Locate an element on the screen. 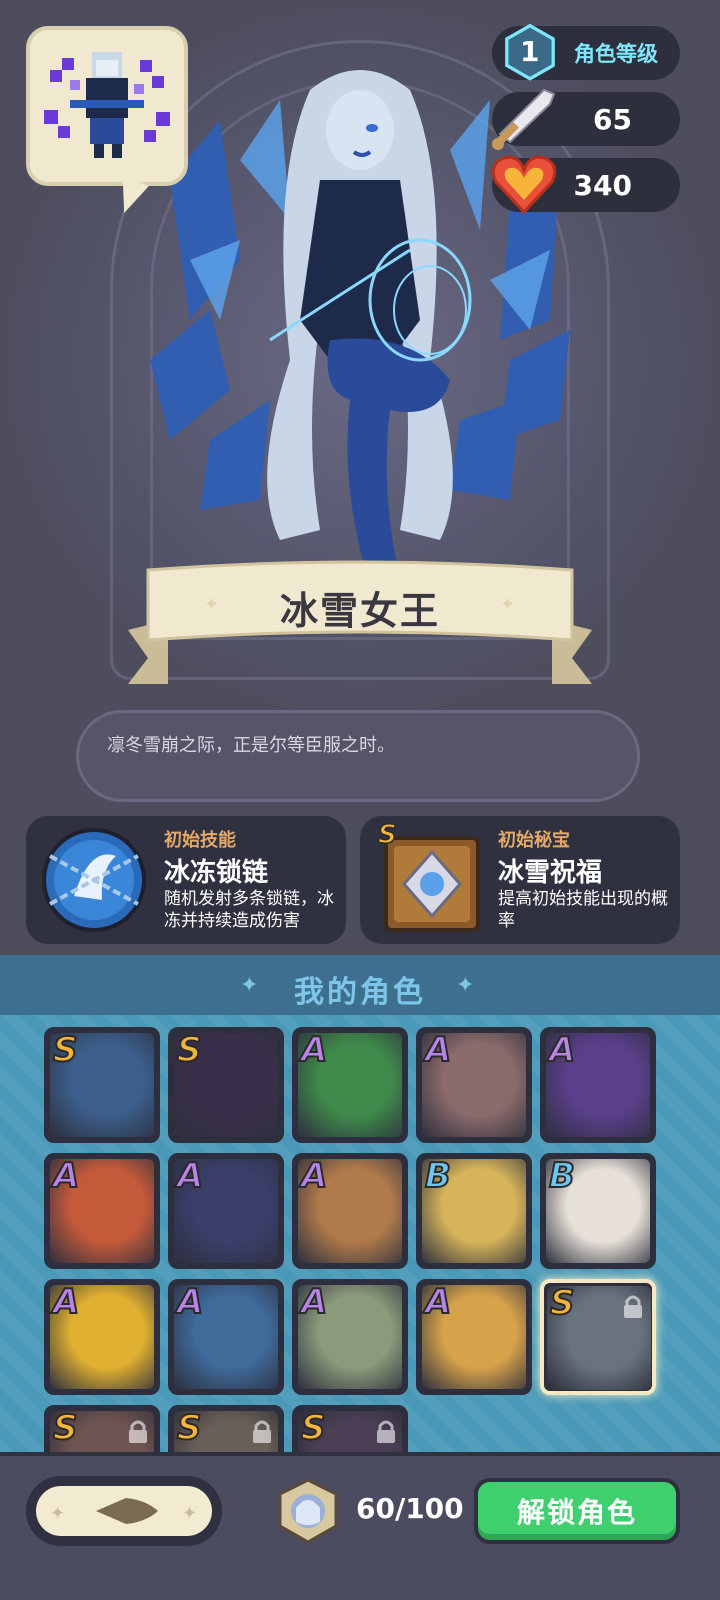 This screenshot has width=720, height=1600. character-count: 60/100 is located at coordinates (410, 1508).